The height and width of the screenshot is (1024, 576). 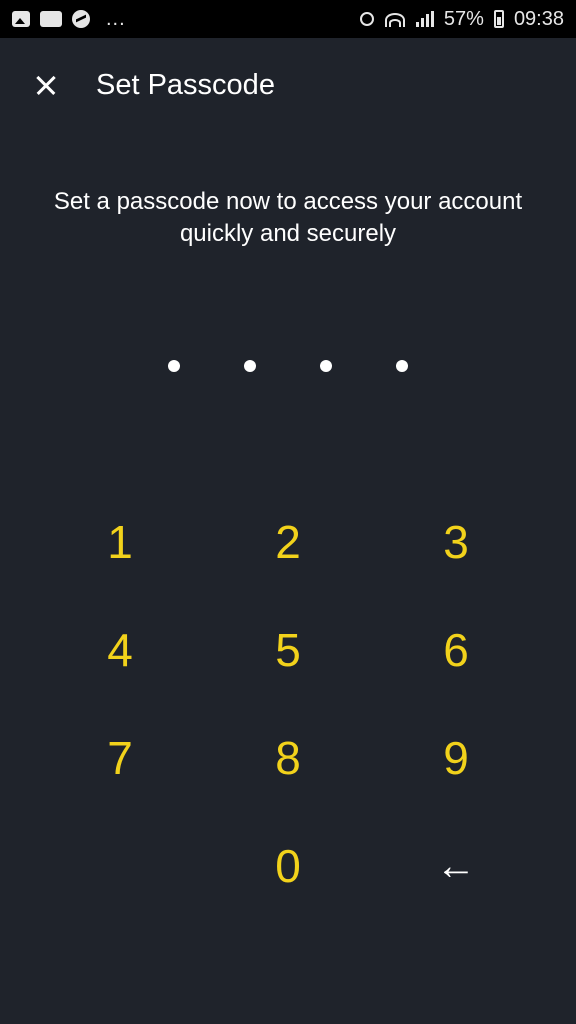 I want to click on key-0: 0, so click(x=288, y=866).